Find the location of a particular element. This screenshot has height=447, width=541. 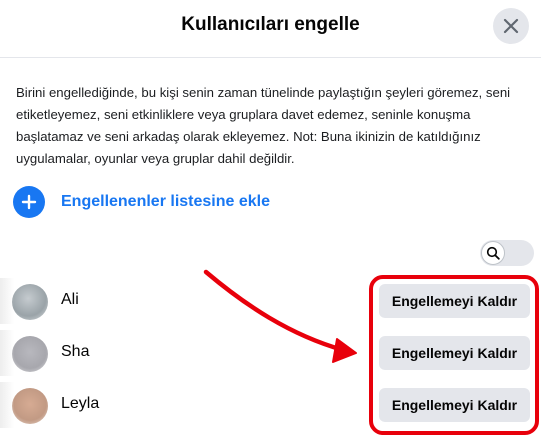

close-button is located at coordinates (511, 26).